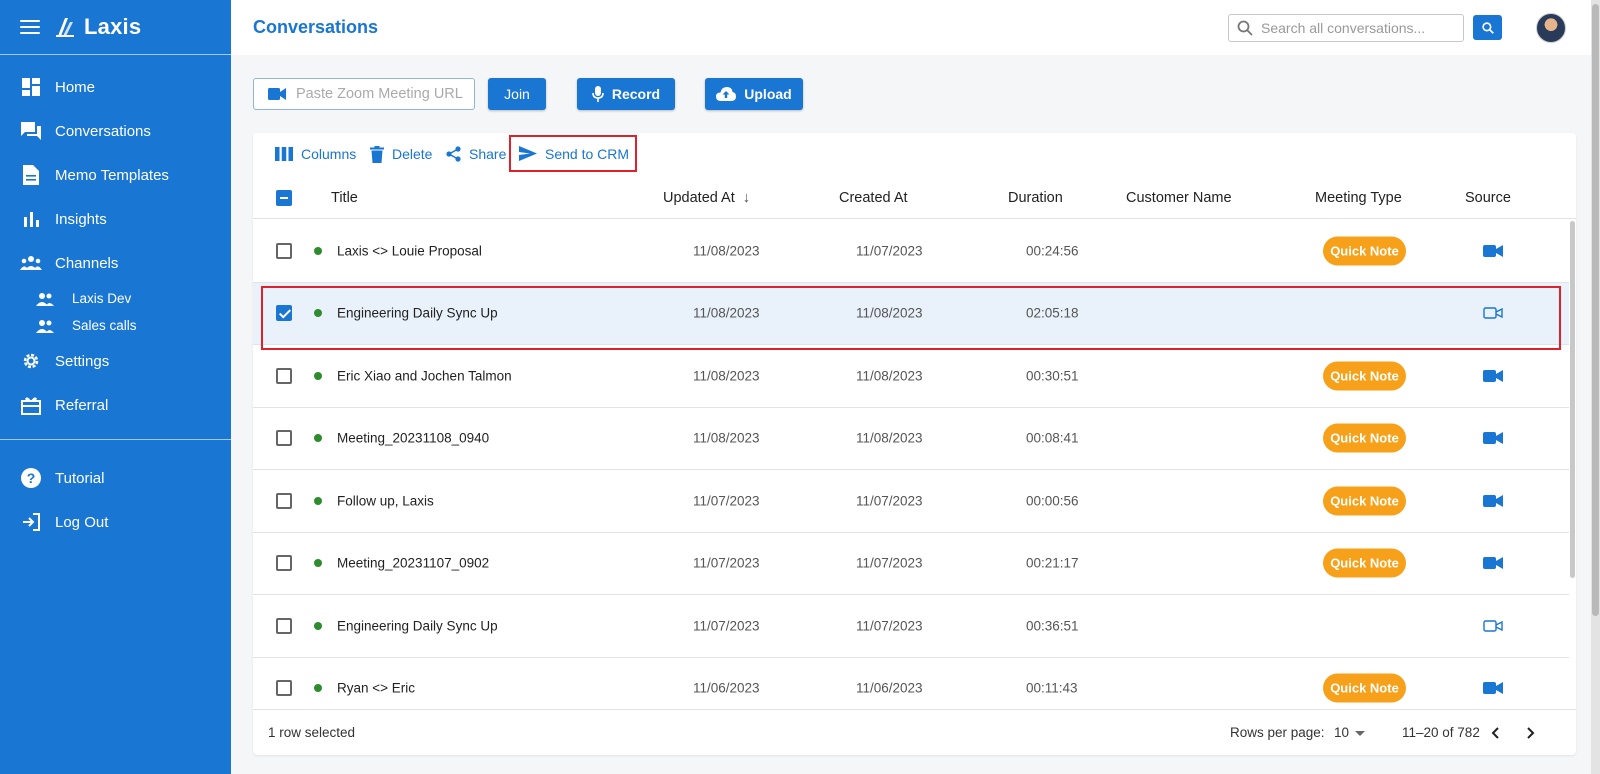 Image resolution: width=1600 pixels, height=774 pixels. Describe the element at coordinates (1341, 732) in the screenshot. I see `rows-per-page-select: 10` at that location.